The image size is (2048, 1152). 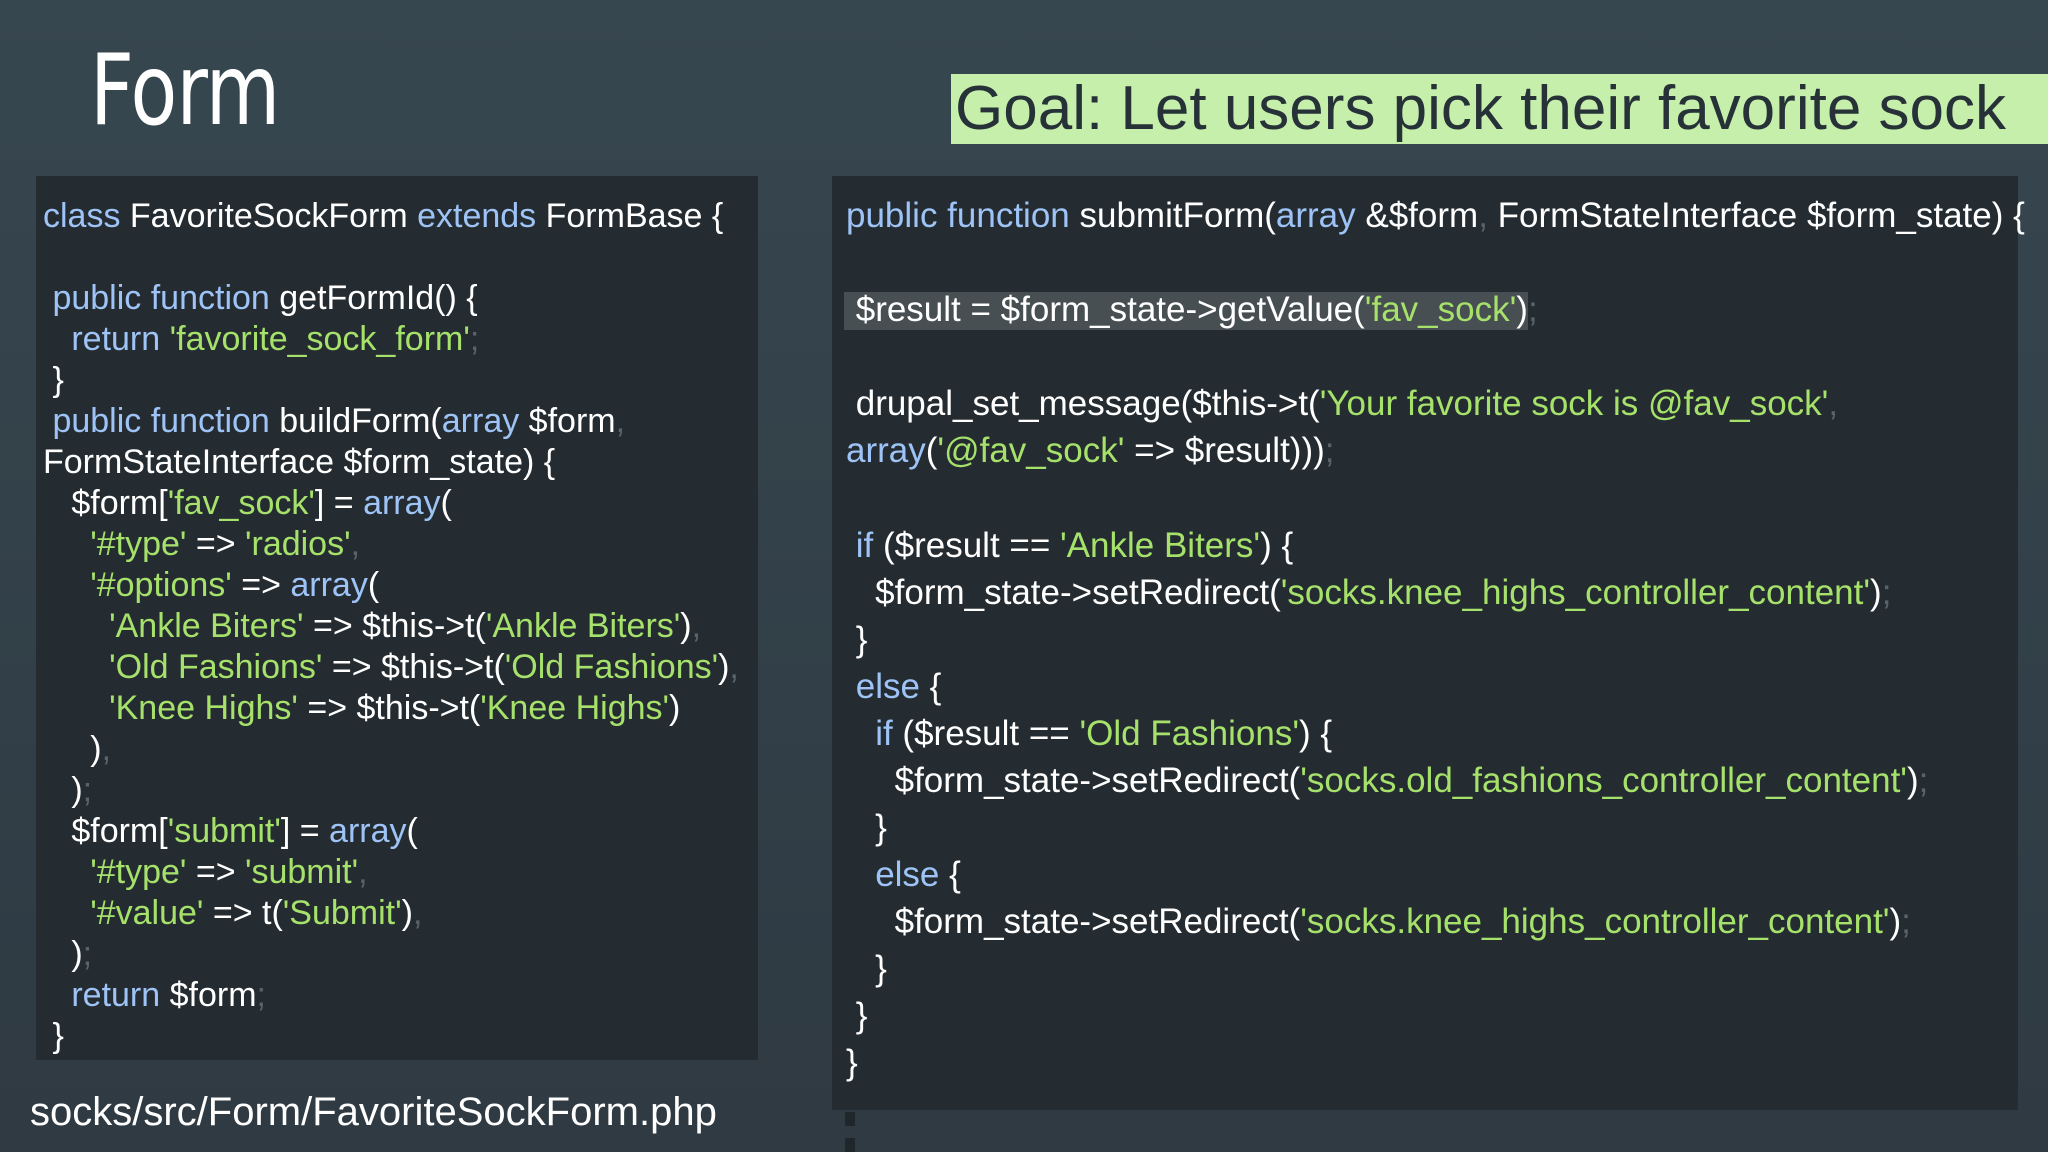 I want to click on code-line: '#value' => t('Submit'),, so click(x=232, y=913).